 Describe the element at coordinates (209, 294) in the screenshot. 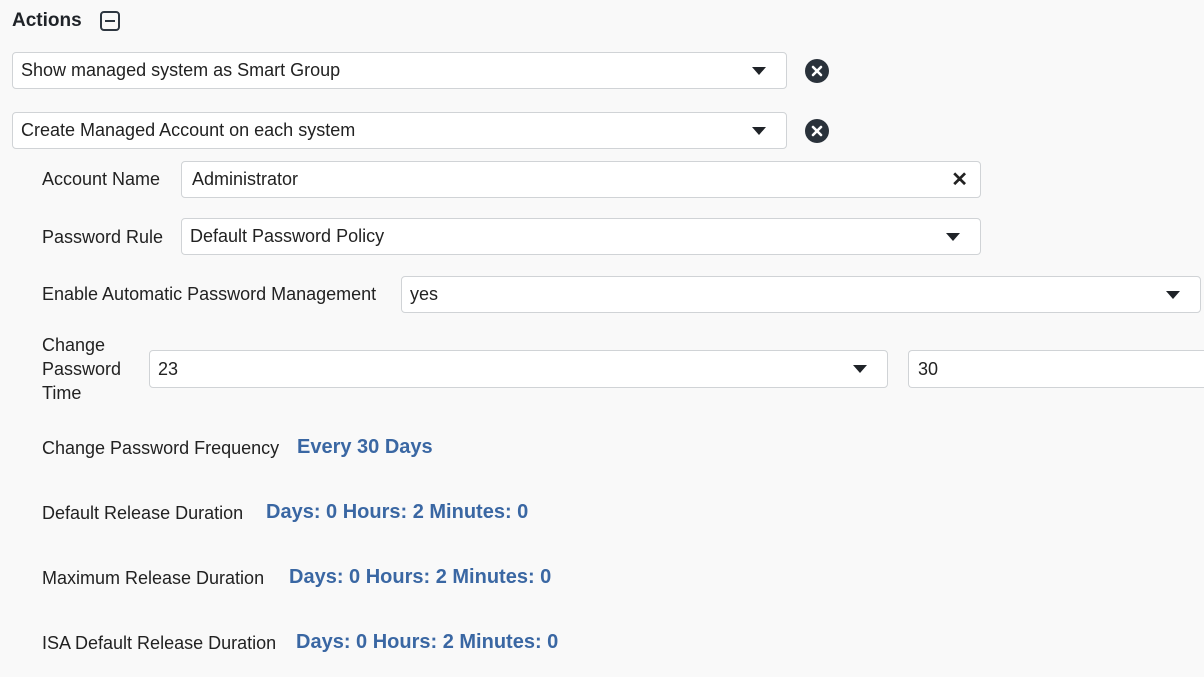

I see `auto-password-label: Enable Automatic Password Management` at that location.